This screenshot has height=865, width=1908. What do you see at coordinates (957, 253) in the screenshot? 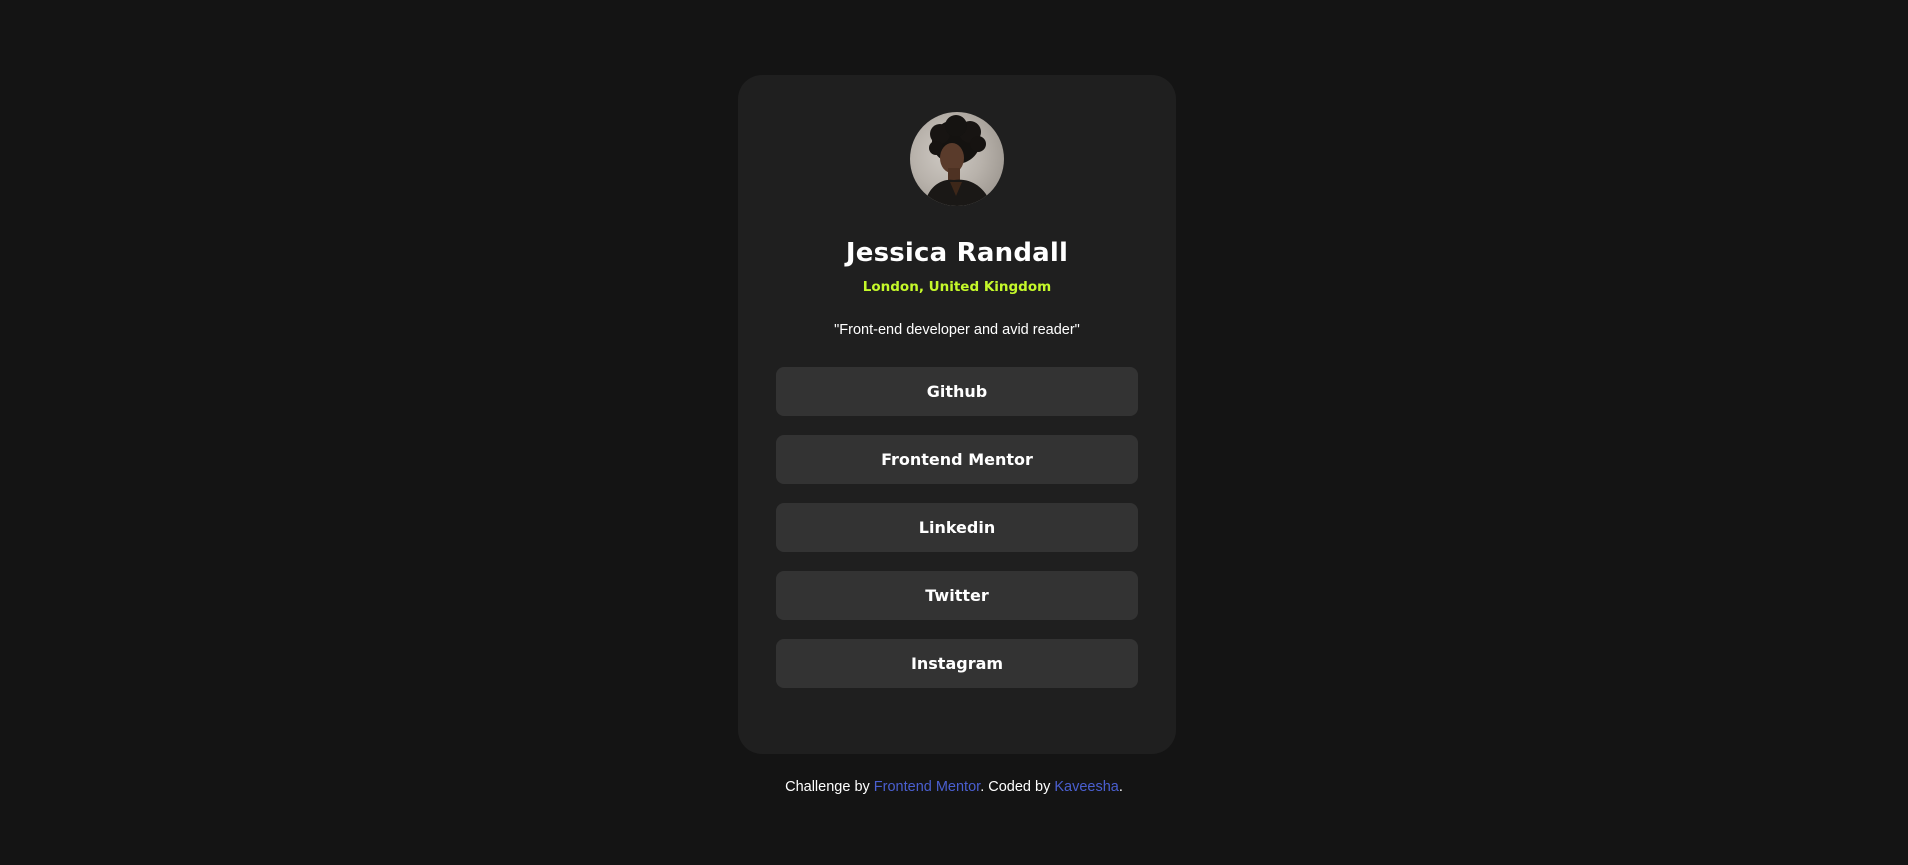
I see `profile-name: Jessica Randall` at bounding box center [957, 253].